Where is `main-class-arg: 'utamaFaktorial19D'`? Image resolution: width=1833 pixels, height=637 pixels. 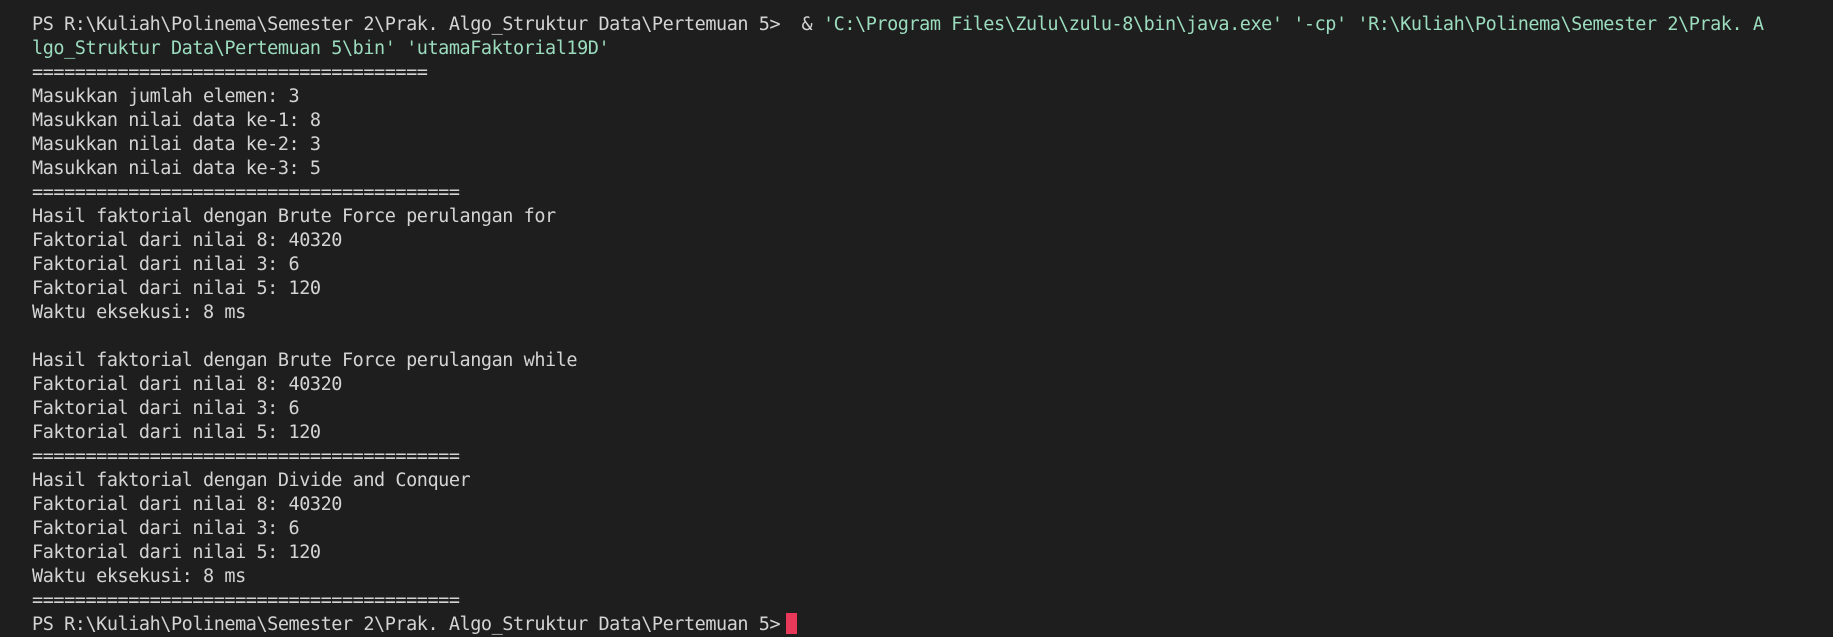
main-class-arg: 'utamaFaktorial19D' is located at coordinates (508, 48).